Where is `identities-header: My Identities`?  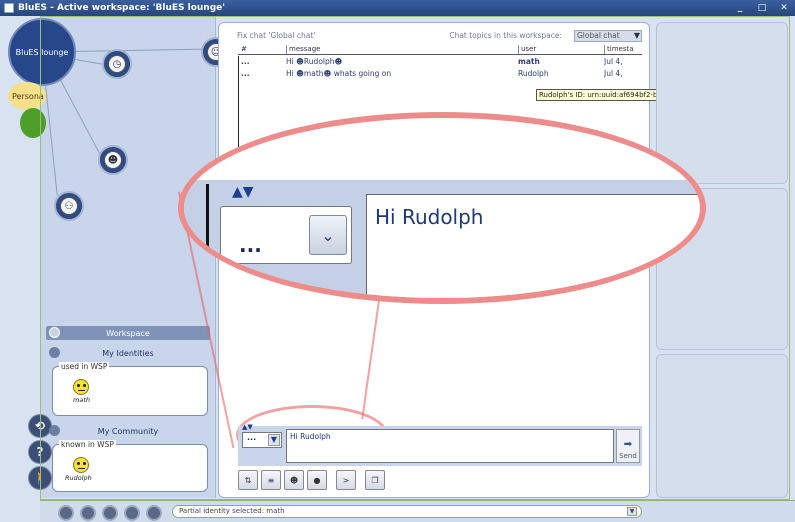
identities-header: My Identities is located at coordinates (128, 353).